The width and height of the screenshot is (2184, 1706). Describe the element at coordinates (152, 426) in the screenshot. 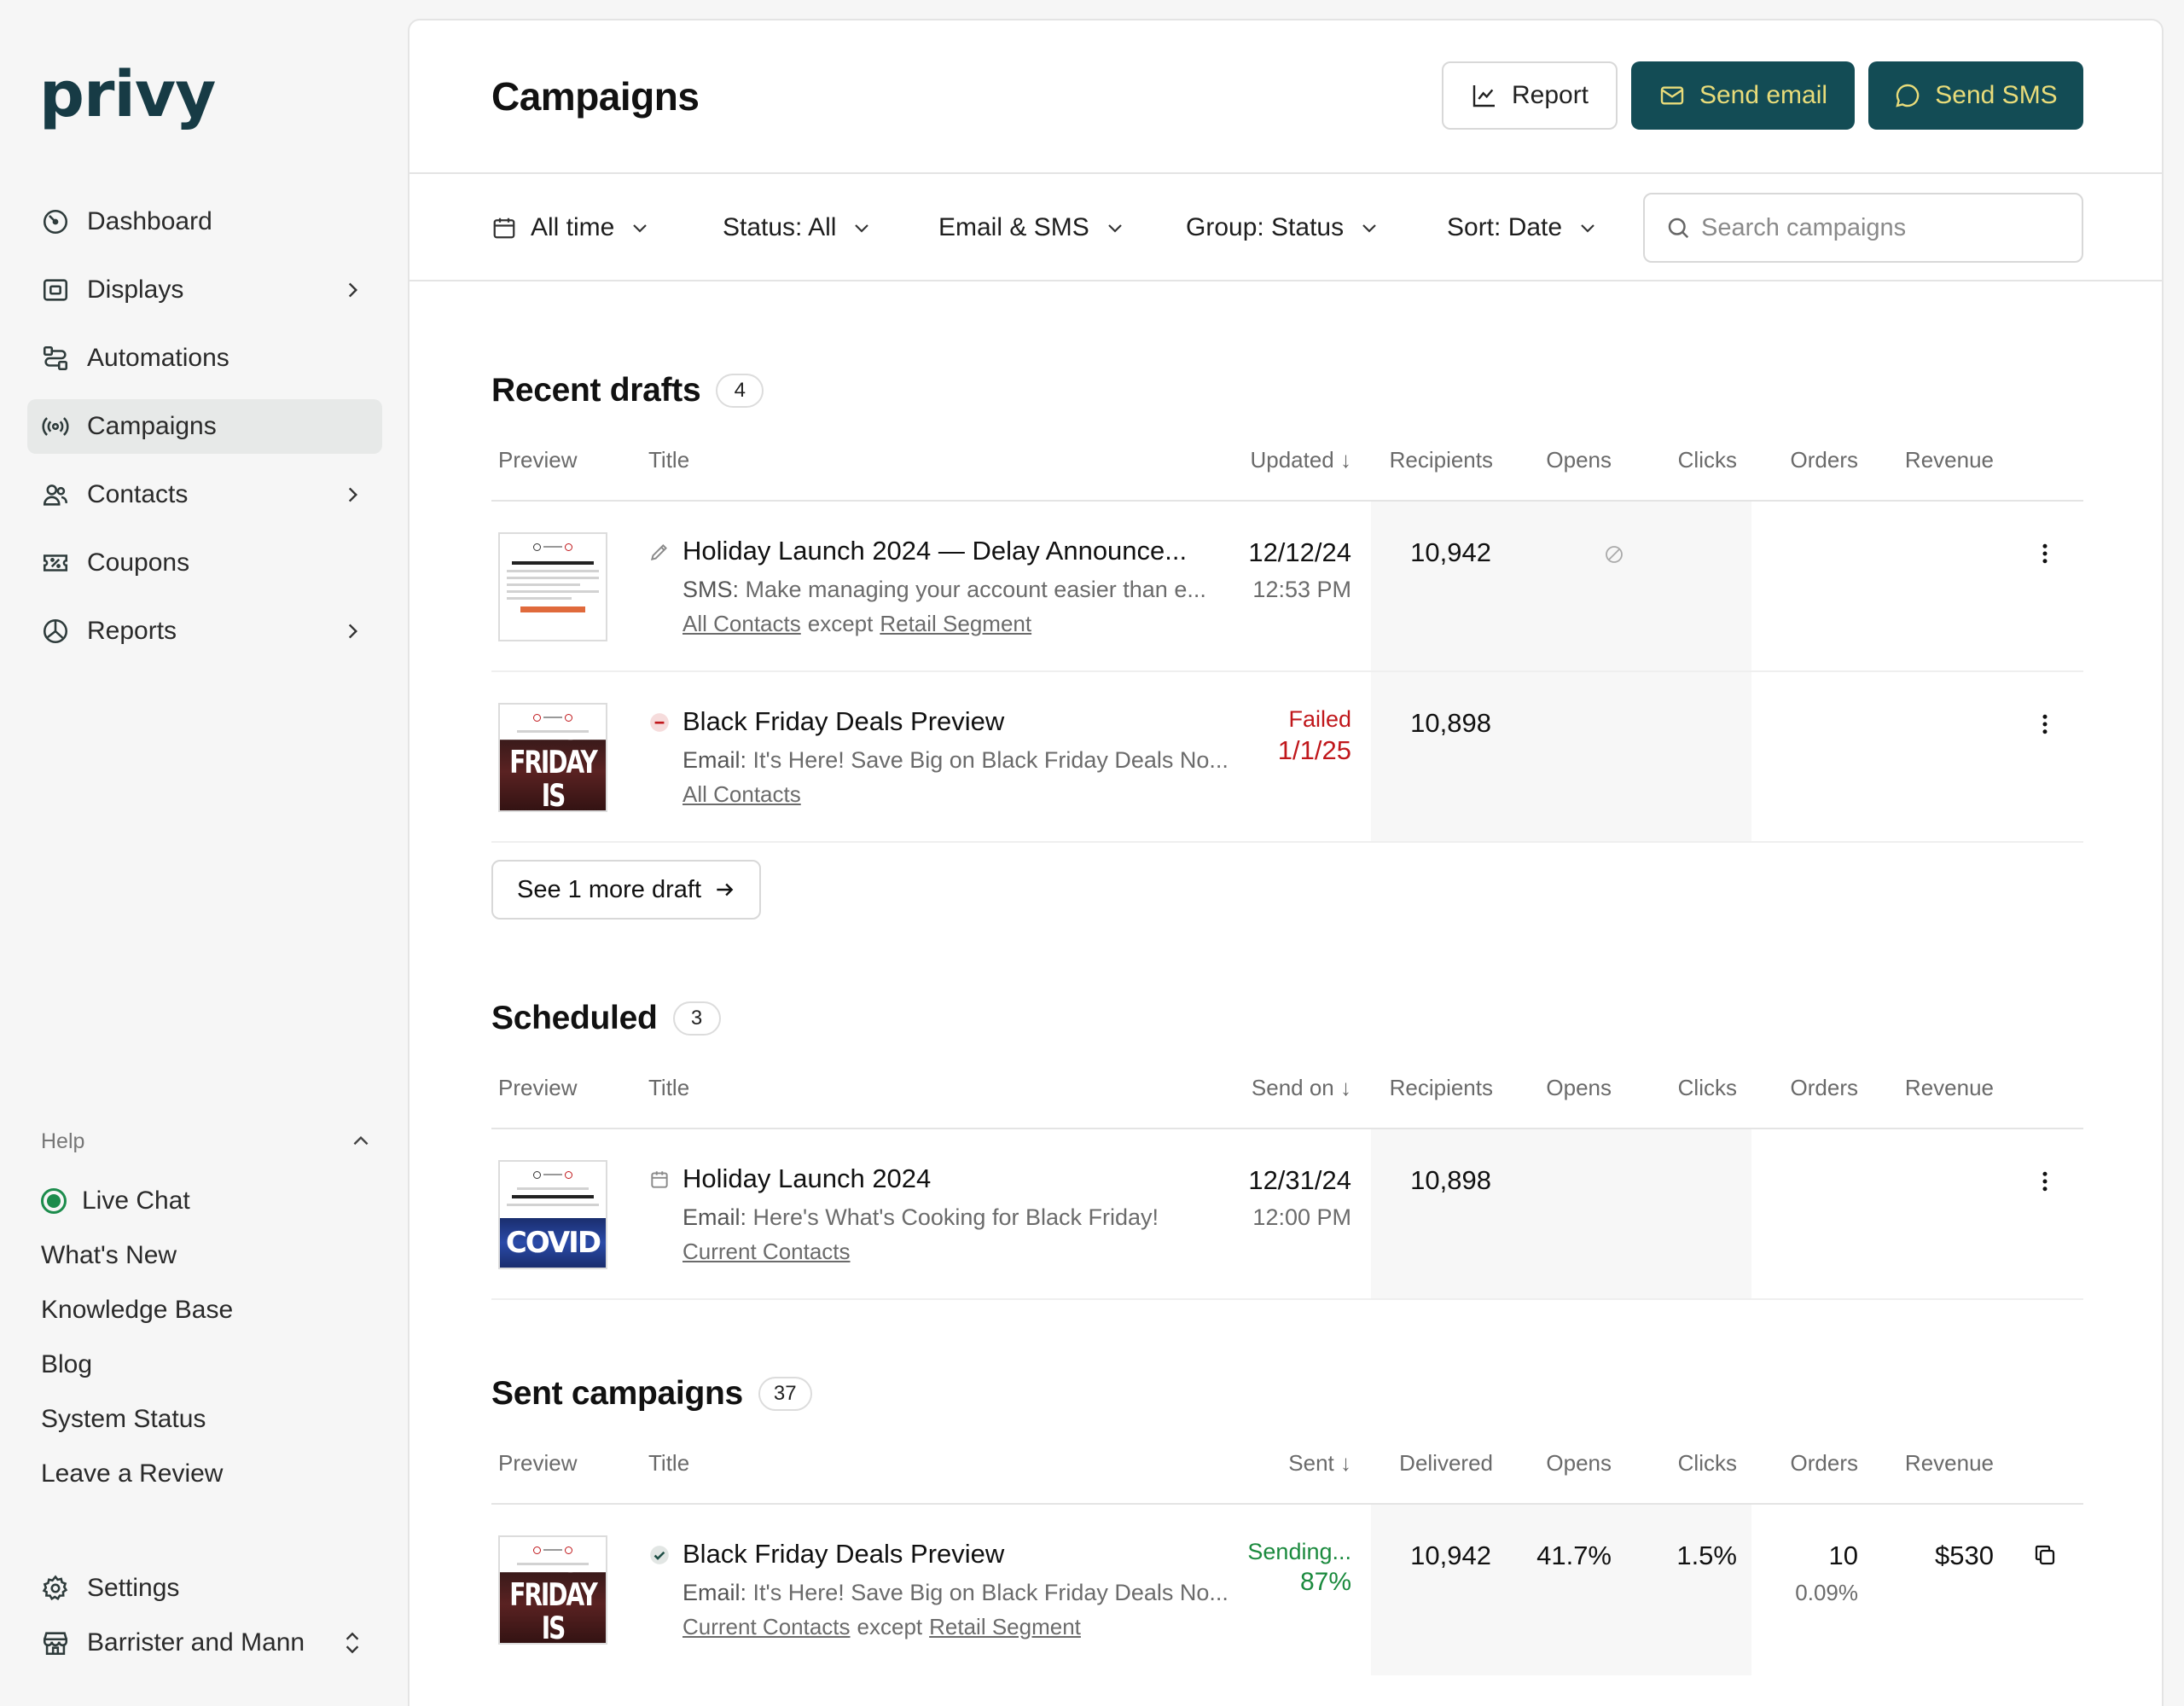

I see `sidebar-item-label: Campaigns` at that location.